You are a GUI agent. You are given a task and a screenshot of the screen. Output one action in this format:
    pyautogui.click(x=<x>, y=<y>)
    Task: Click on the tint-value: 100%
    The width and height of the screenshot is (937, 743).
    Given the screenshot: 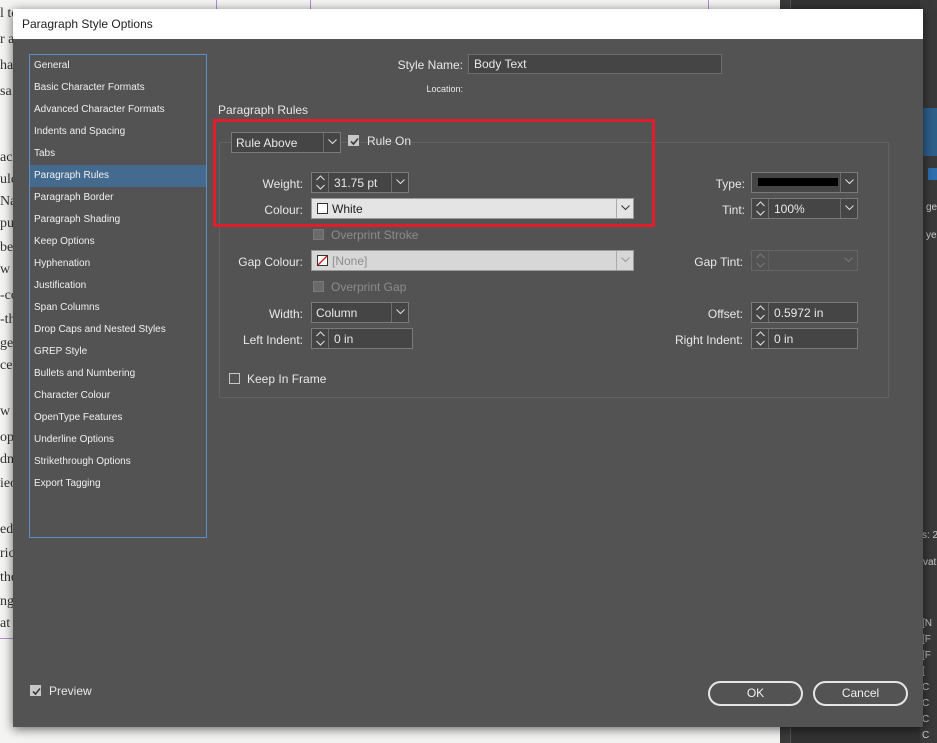 What is the action you would take?
    pyautogui.click(x=789, y=209)
    